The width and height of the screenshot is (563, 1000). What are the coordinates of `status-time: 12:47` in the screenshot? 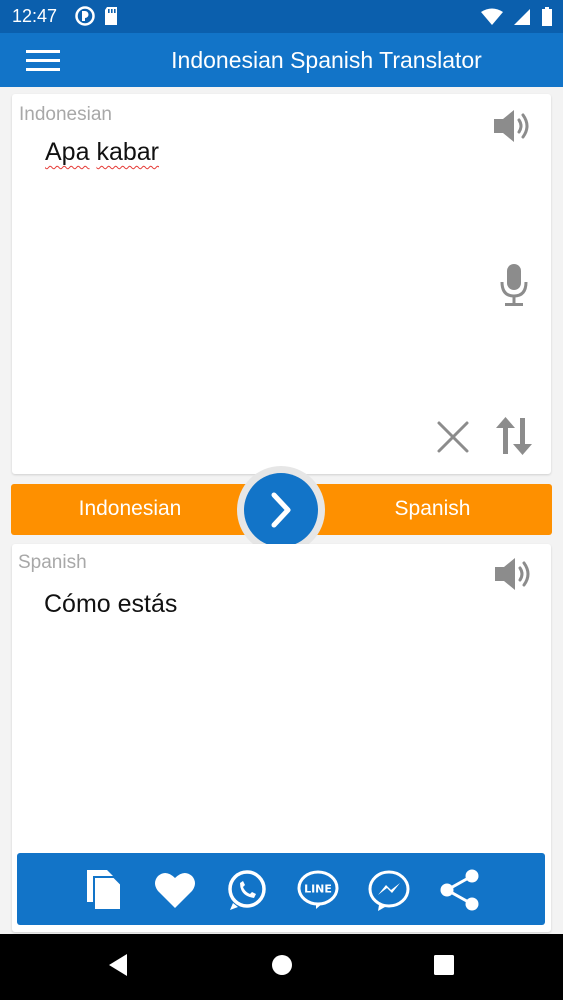 It's located at (35, 16).